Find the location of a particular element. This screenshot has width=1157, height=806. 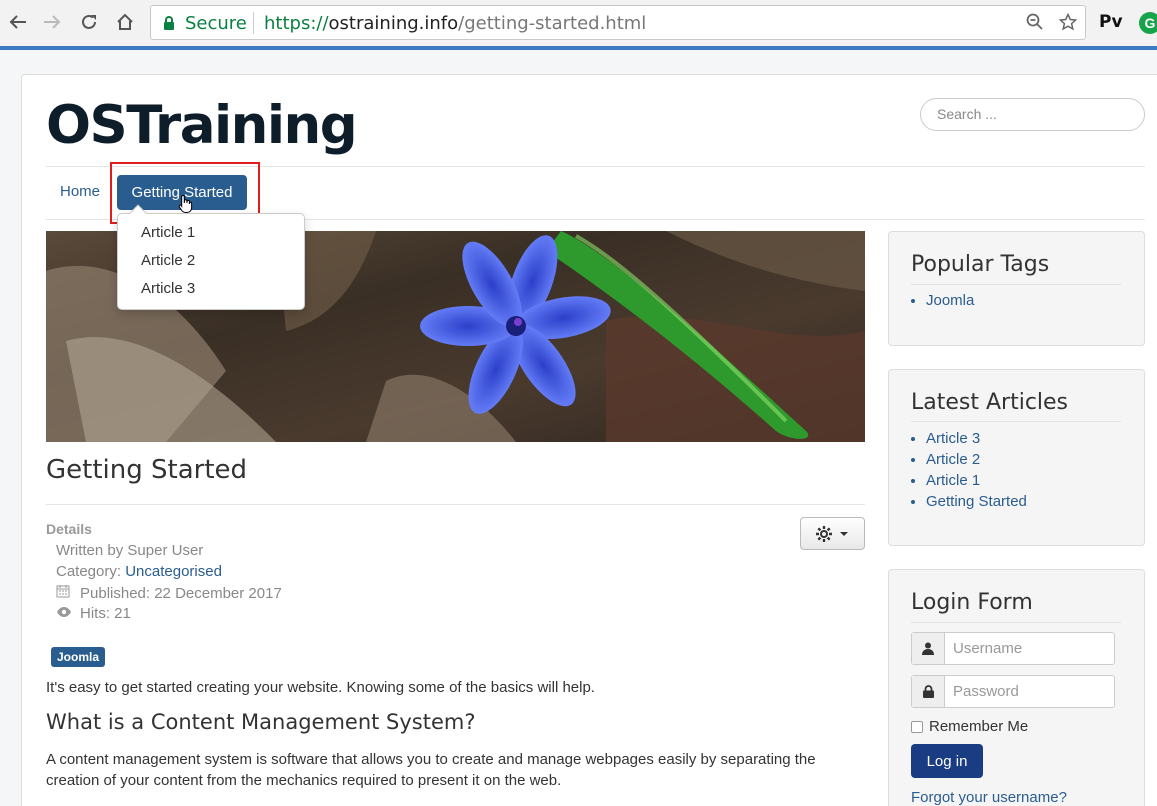

extension-pv-icon: Pv is located at coordinates (1111, 22).